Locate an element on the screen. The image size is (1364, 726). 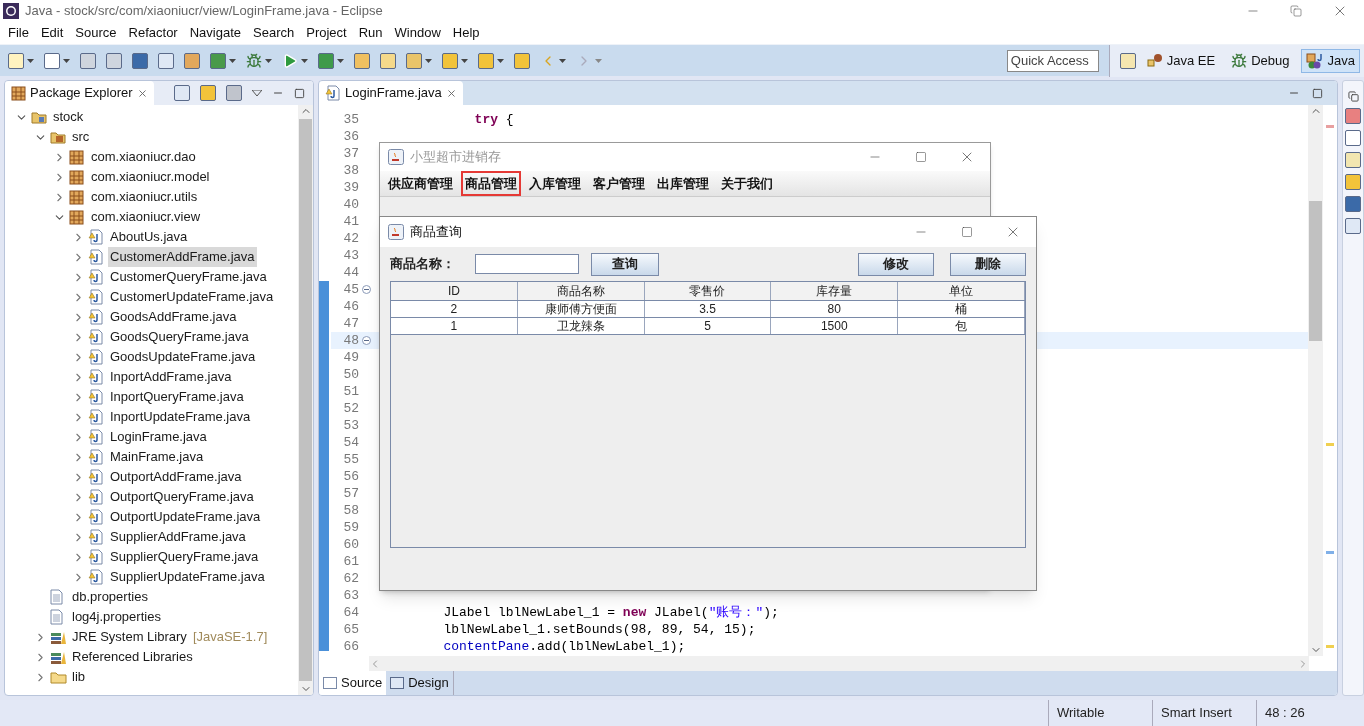
tree-item: JRE System Library is located at coordinates (129, 637).